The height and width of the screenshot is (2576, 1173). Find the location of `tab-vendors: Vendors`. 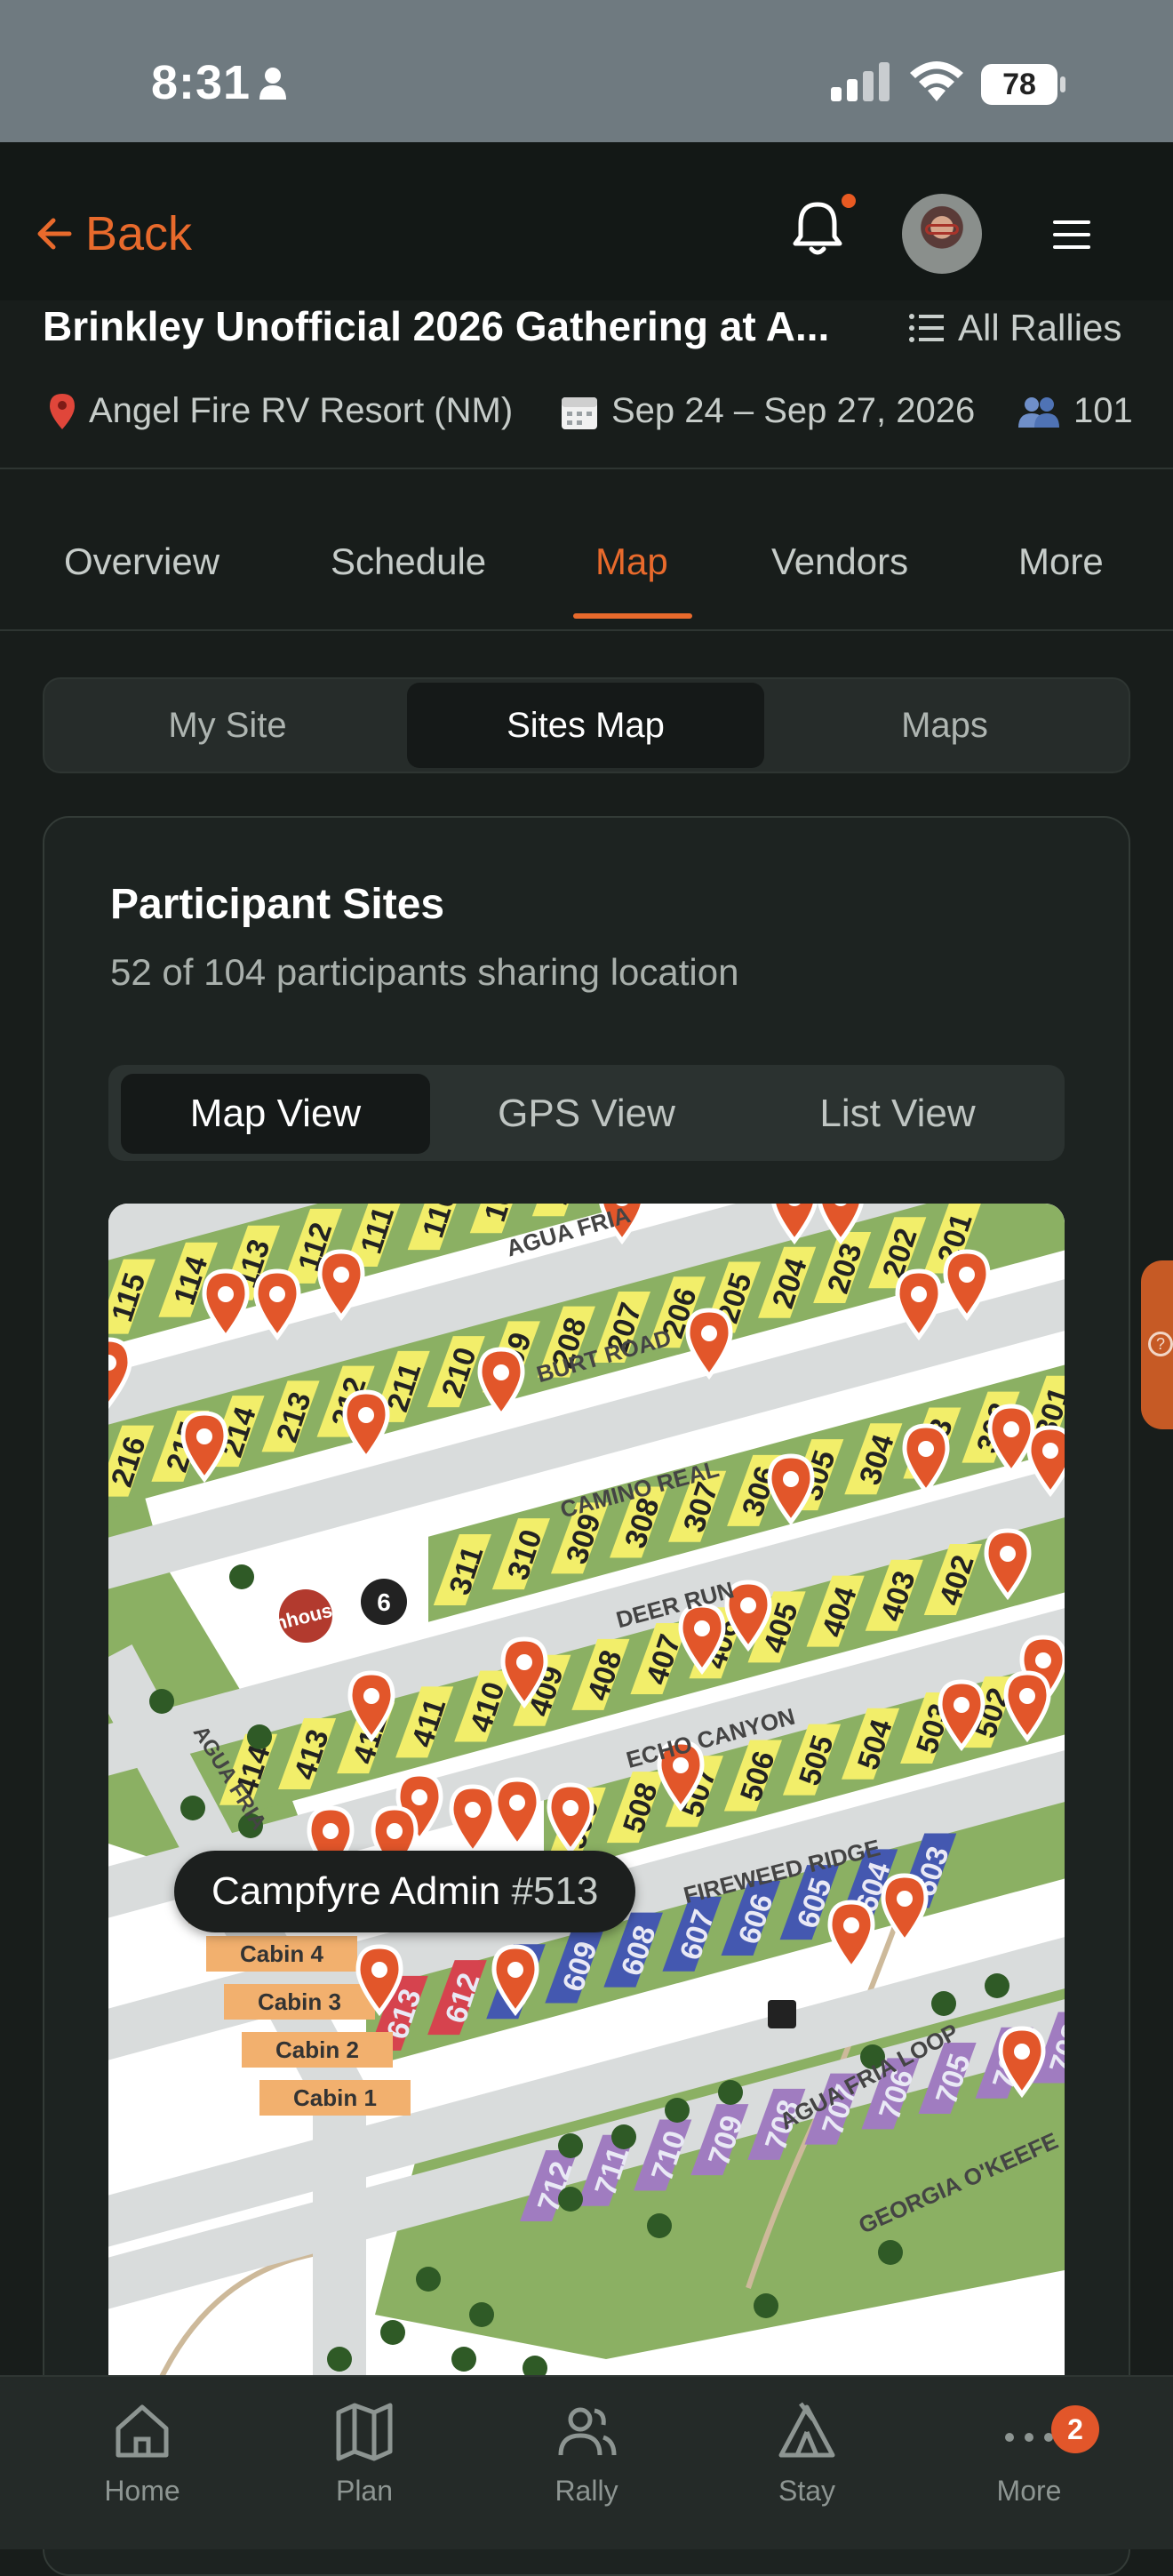

tab-vendors: Vendors is located at coordinates (840, 561).